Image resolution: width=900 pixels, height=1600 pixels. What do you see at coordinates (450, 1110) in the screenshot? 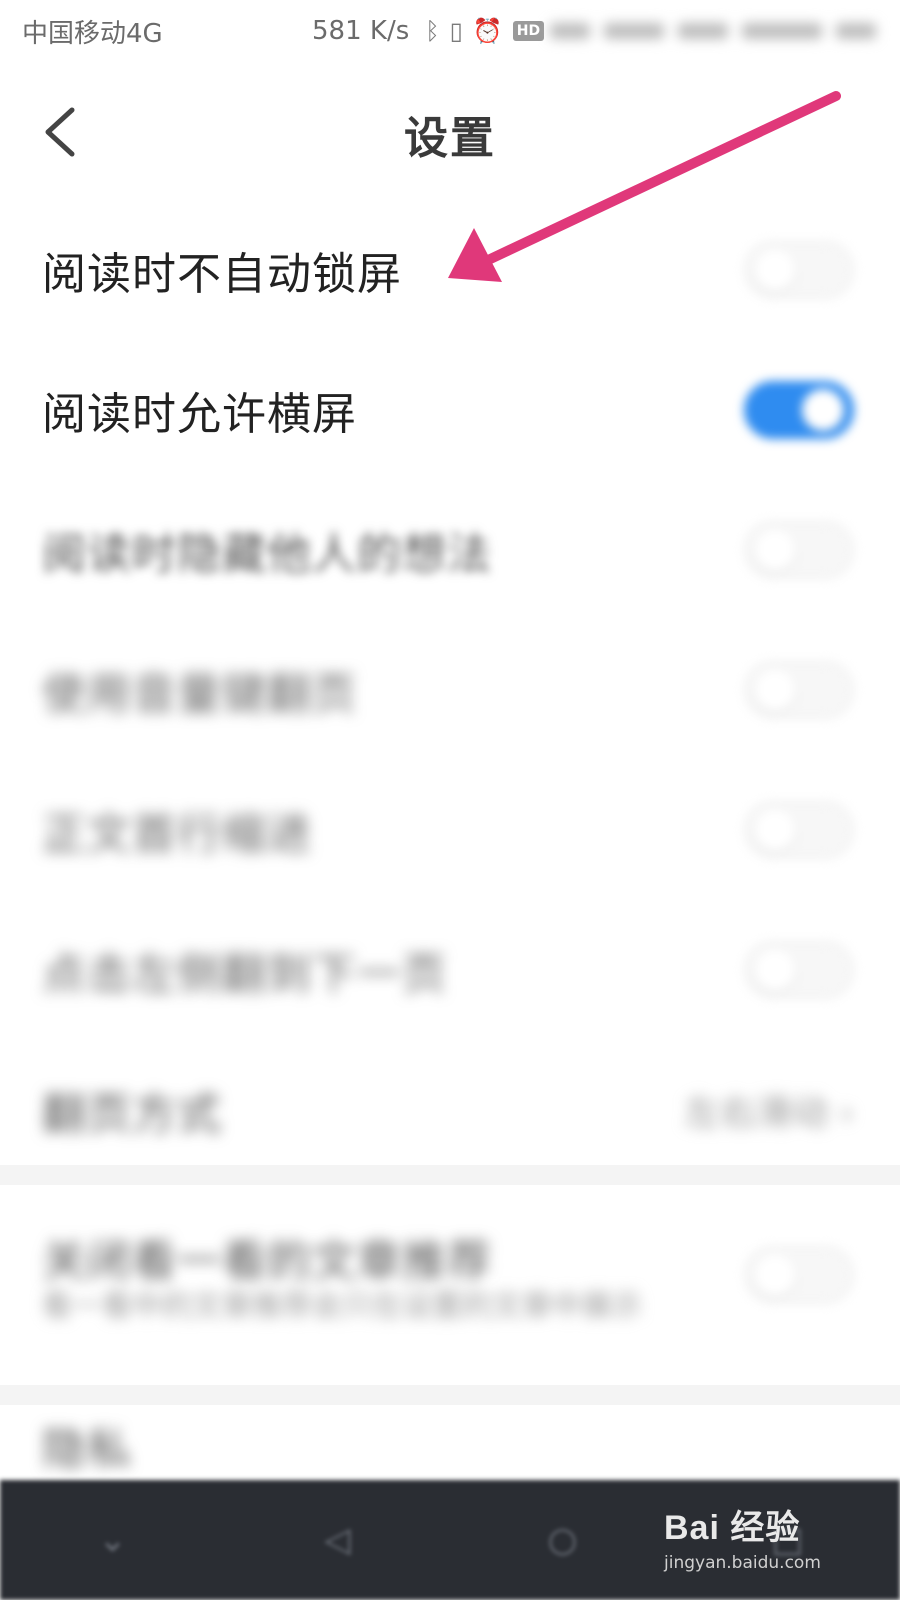
I see `setting-row-page-turn: 翻页方式 左右滑动 ›` at bounding box center [450, 1110].